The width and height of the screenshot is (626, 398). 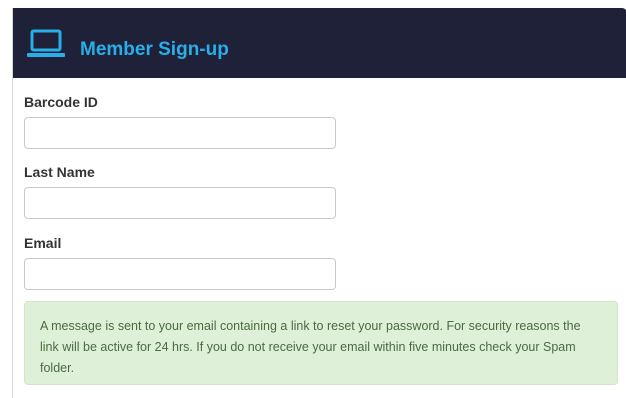 What do you see at coordinates (61, 102) in the screenshot?
I see `barcode-id-label: Barcode ID` at bounding box center [61, 102].